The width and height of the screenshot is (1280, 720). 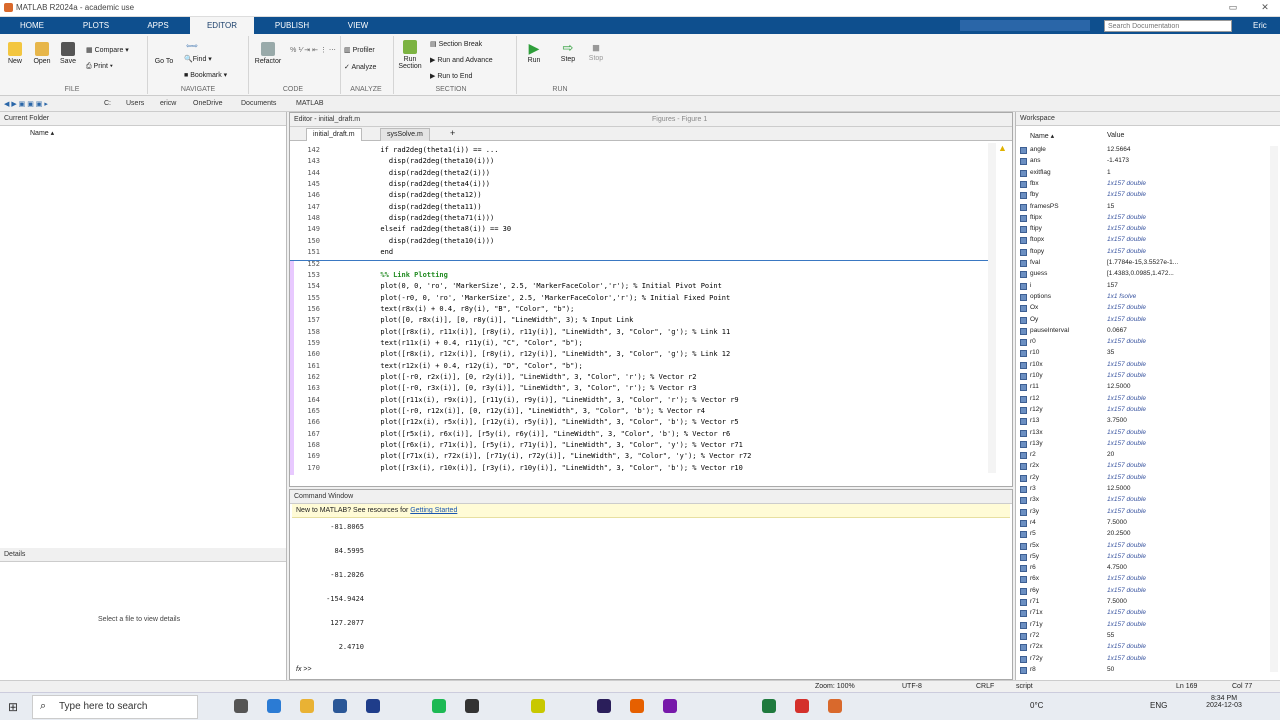 What do you see at coordinates (310, 103) in the screenshot?
I see `breadcrumb-matlab: MATLAB` at bounding box center [310, 103].